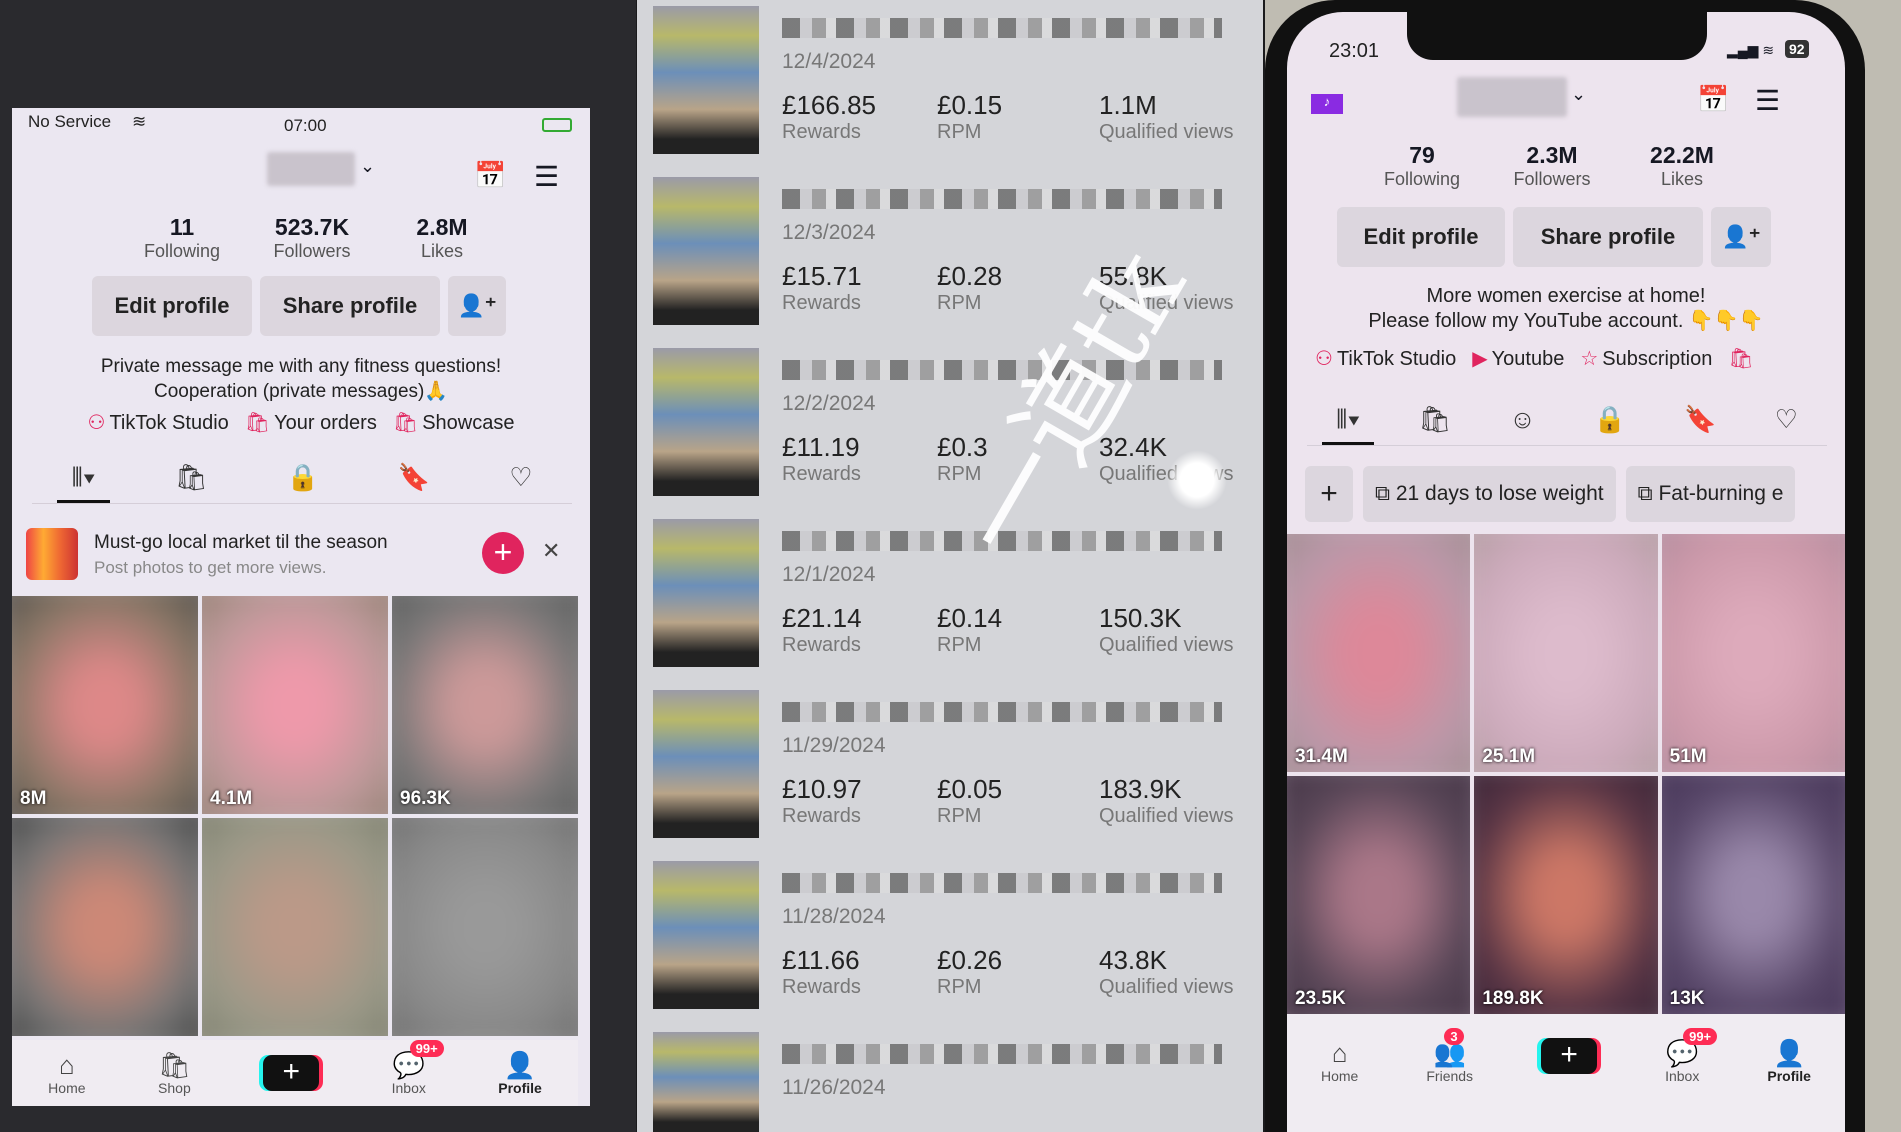 The image size is (1901, 1132). Describe the element at coordinates (1422, 166) in the screenshot. I see `stat-following: 79 Following` at that location.